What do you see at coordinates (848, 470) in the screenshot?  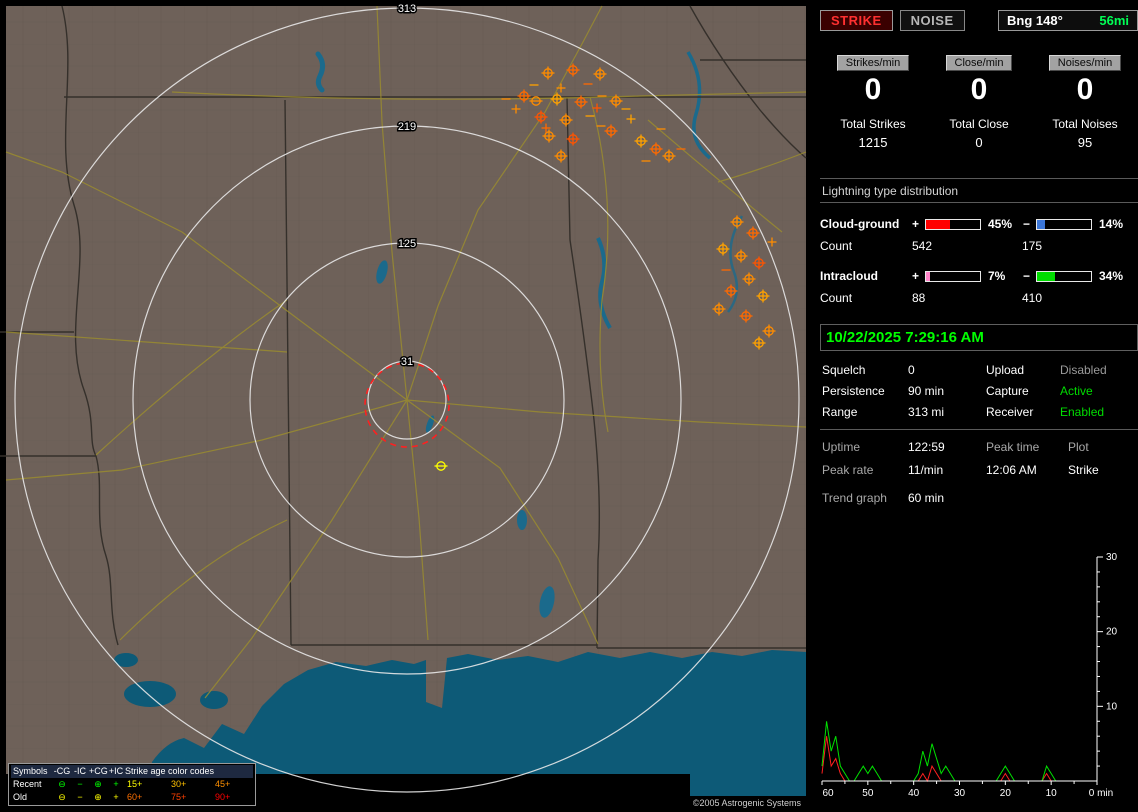 I see `peak-rate-label: Peak rate` at bounding box center [848, 470].